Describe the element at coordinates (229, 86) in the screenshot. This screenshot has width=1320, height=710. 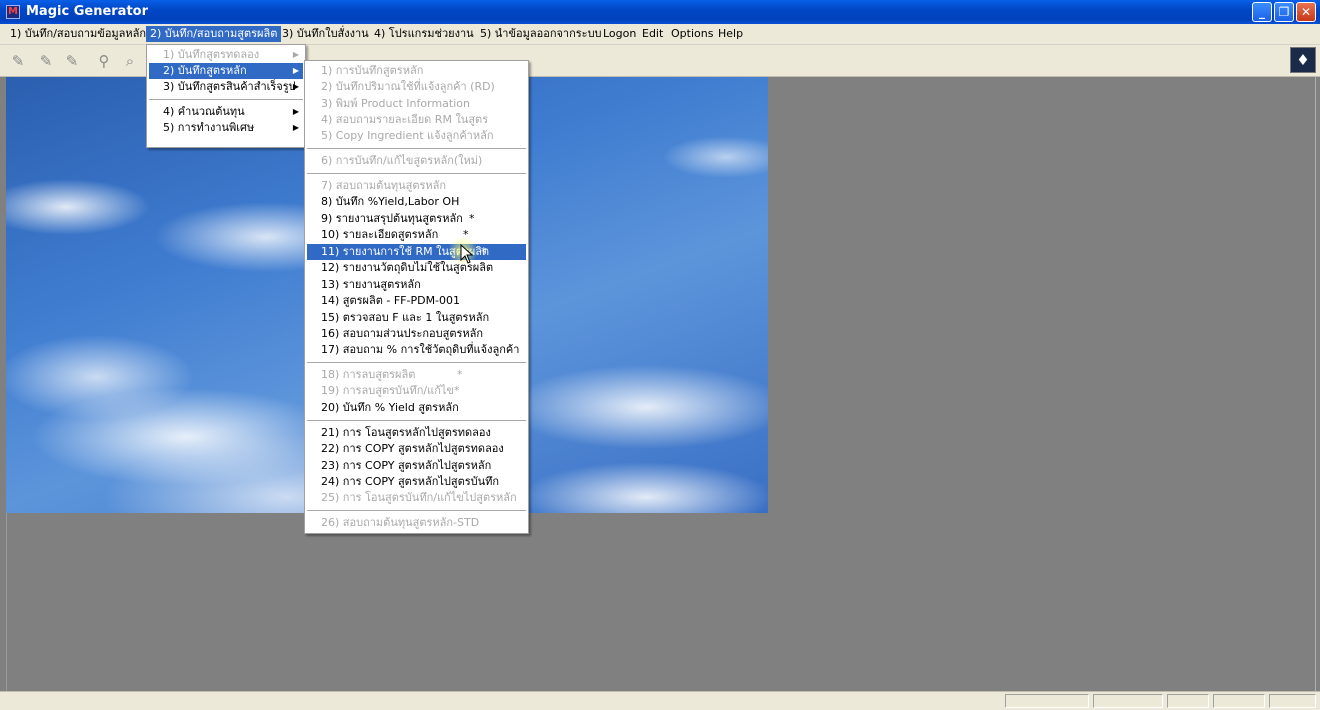
I see `menu-item-label: 3) บันทึกสูตรสินค้าสำเร็จรูป` at that location.